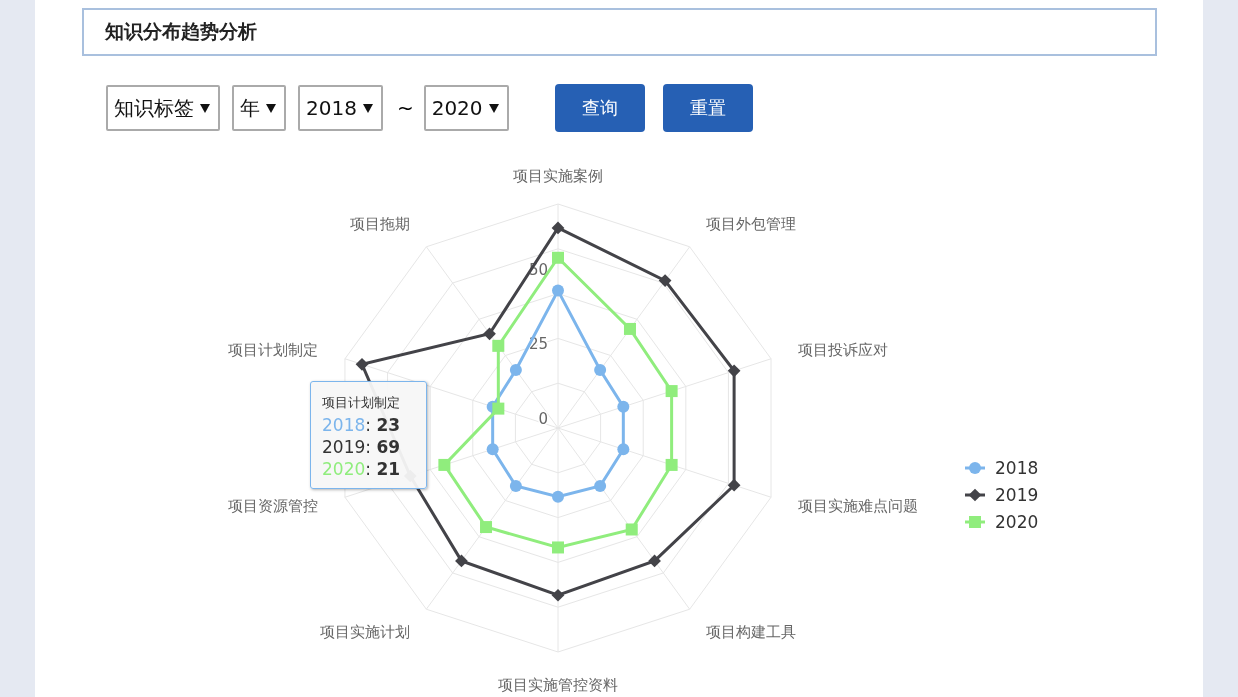 The height and width of the screenshot is (697, 1238). What do you see at coordinates (361, 403) in the screenshot?
I see `tooltip-title: 项目计划制定` at bounding box center [361, 403].